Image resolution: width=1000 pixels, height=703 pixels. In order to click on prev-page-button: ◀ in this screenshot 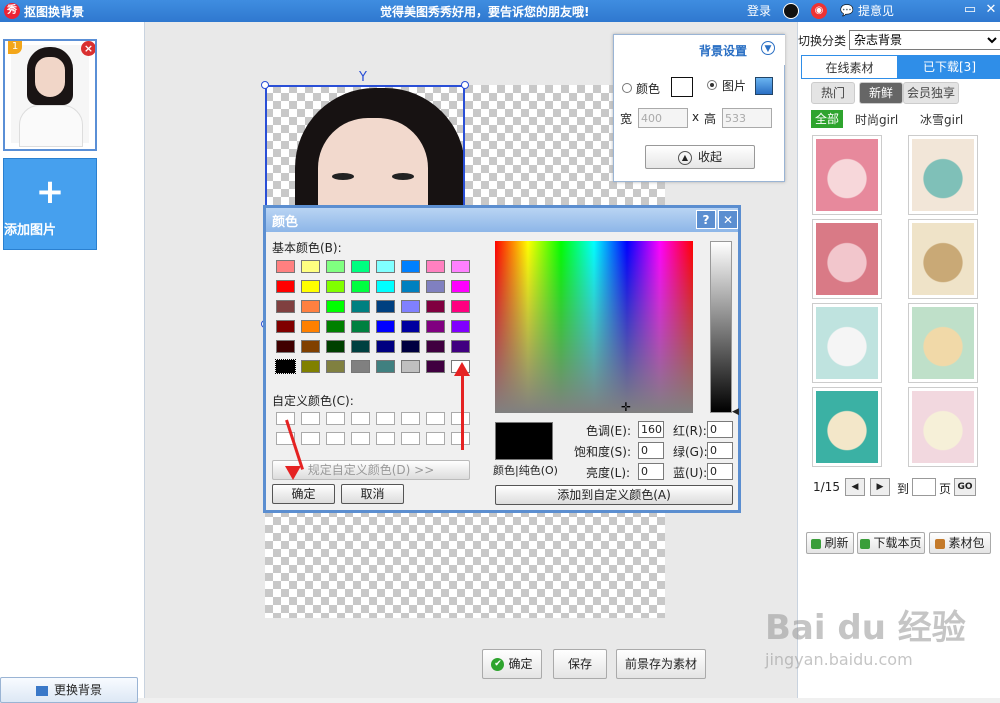, I will do `click(855, 487)`.